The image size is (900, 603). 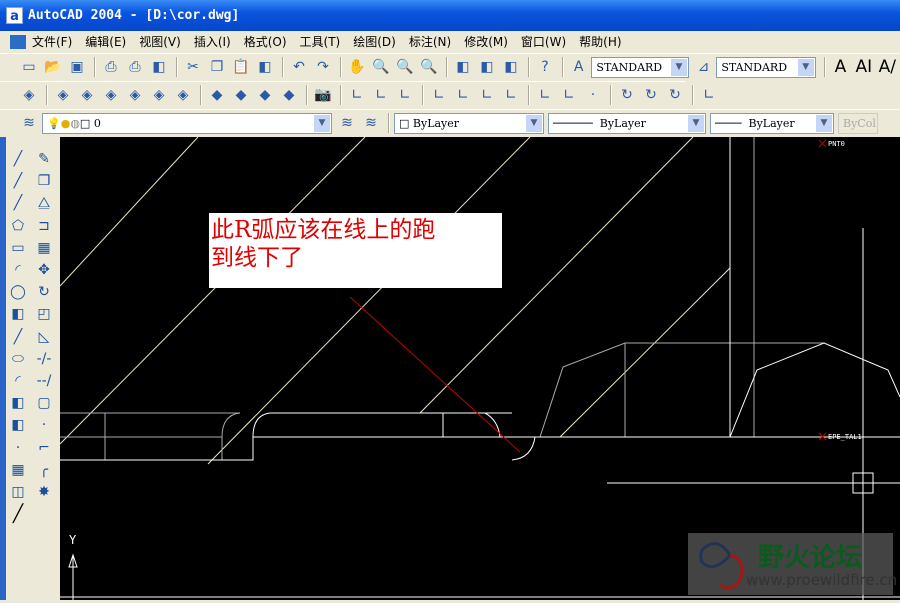 What do you see at coordinates (18, 226) in the screenshot?
I see `polygon-icon: ⬠` at bounding box center [18, 226].